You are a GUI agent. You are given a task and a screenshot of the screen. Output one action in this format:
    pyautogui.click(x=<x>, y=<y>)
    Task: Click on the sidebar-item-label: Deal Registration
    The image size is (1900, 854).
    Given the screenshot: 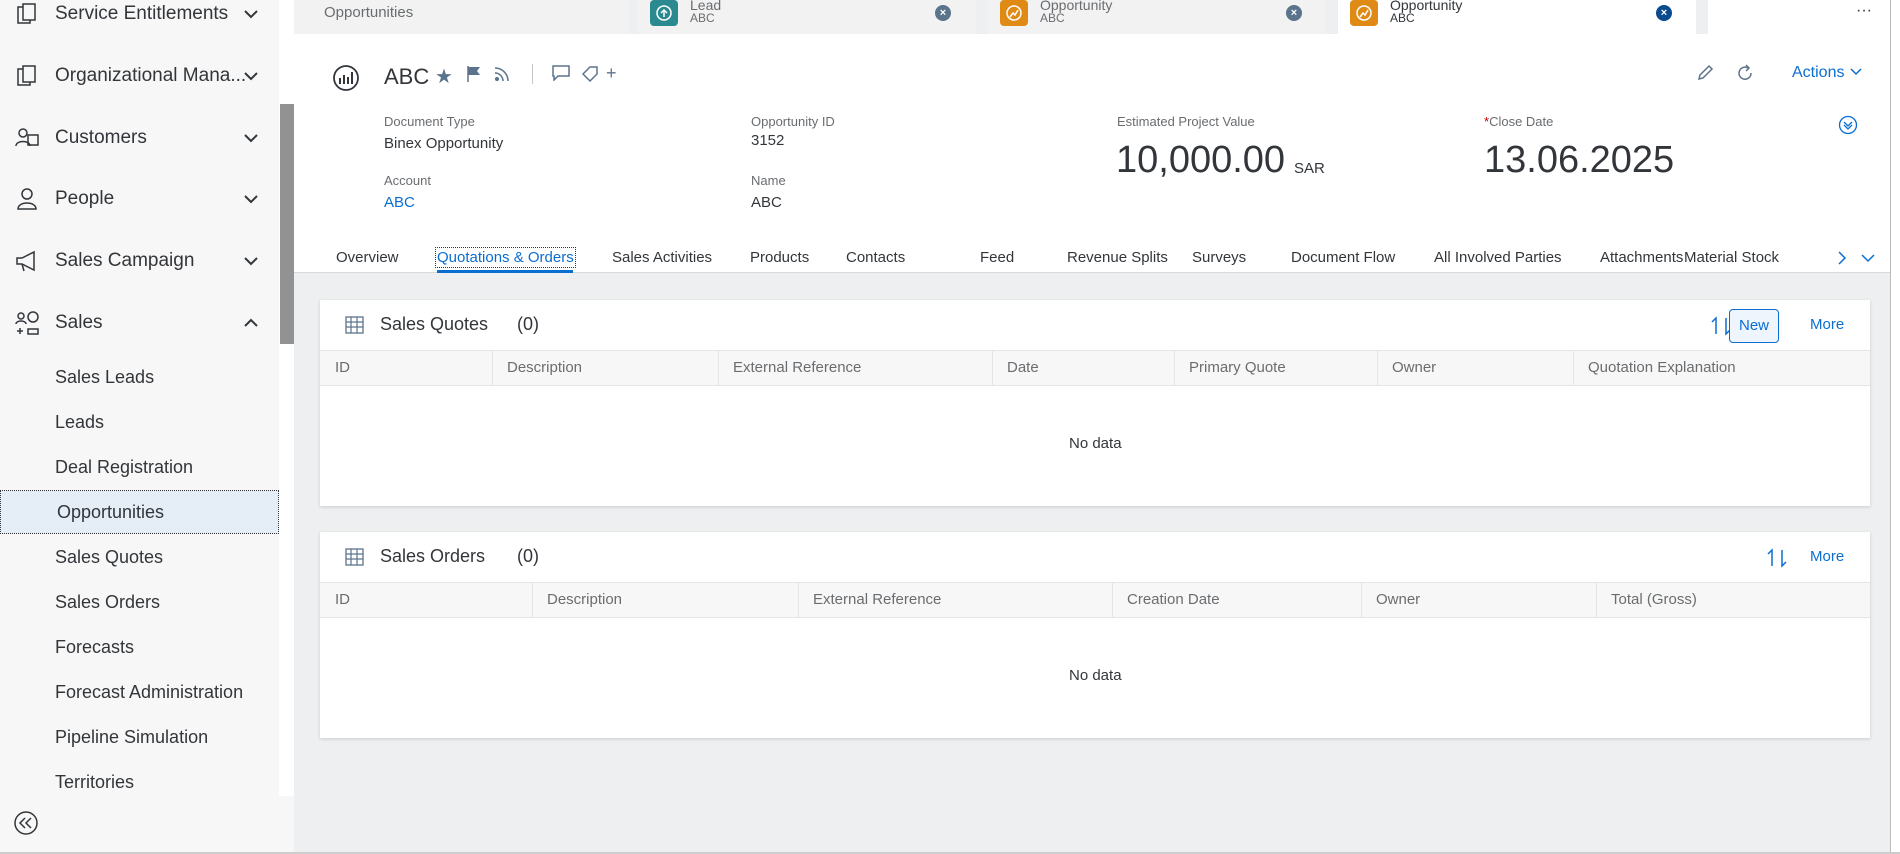 What is the action you would take?
    pyautogui.click(x=124, y=466)
    